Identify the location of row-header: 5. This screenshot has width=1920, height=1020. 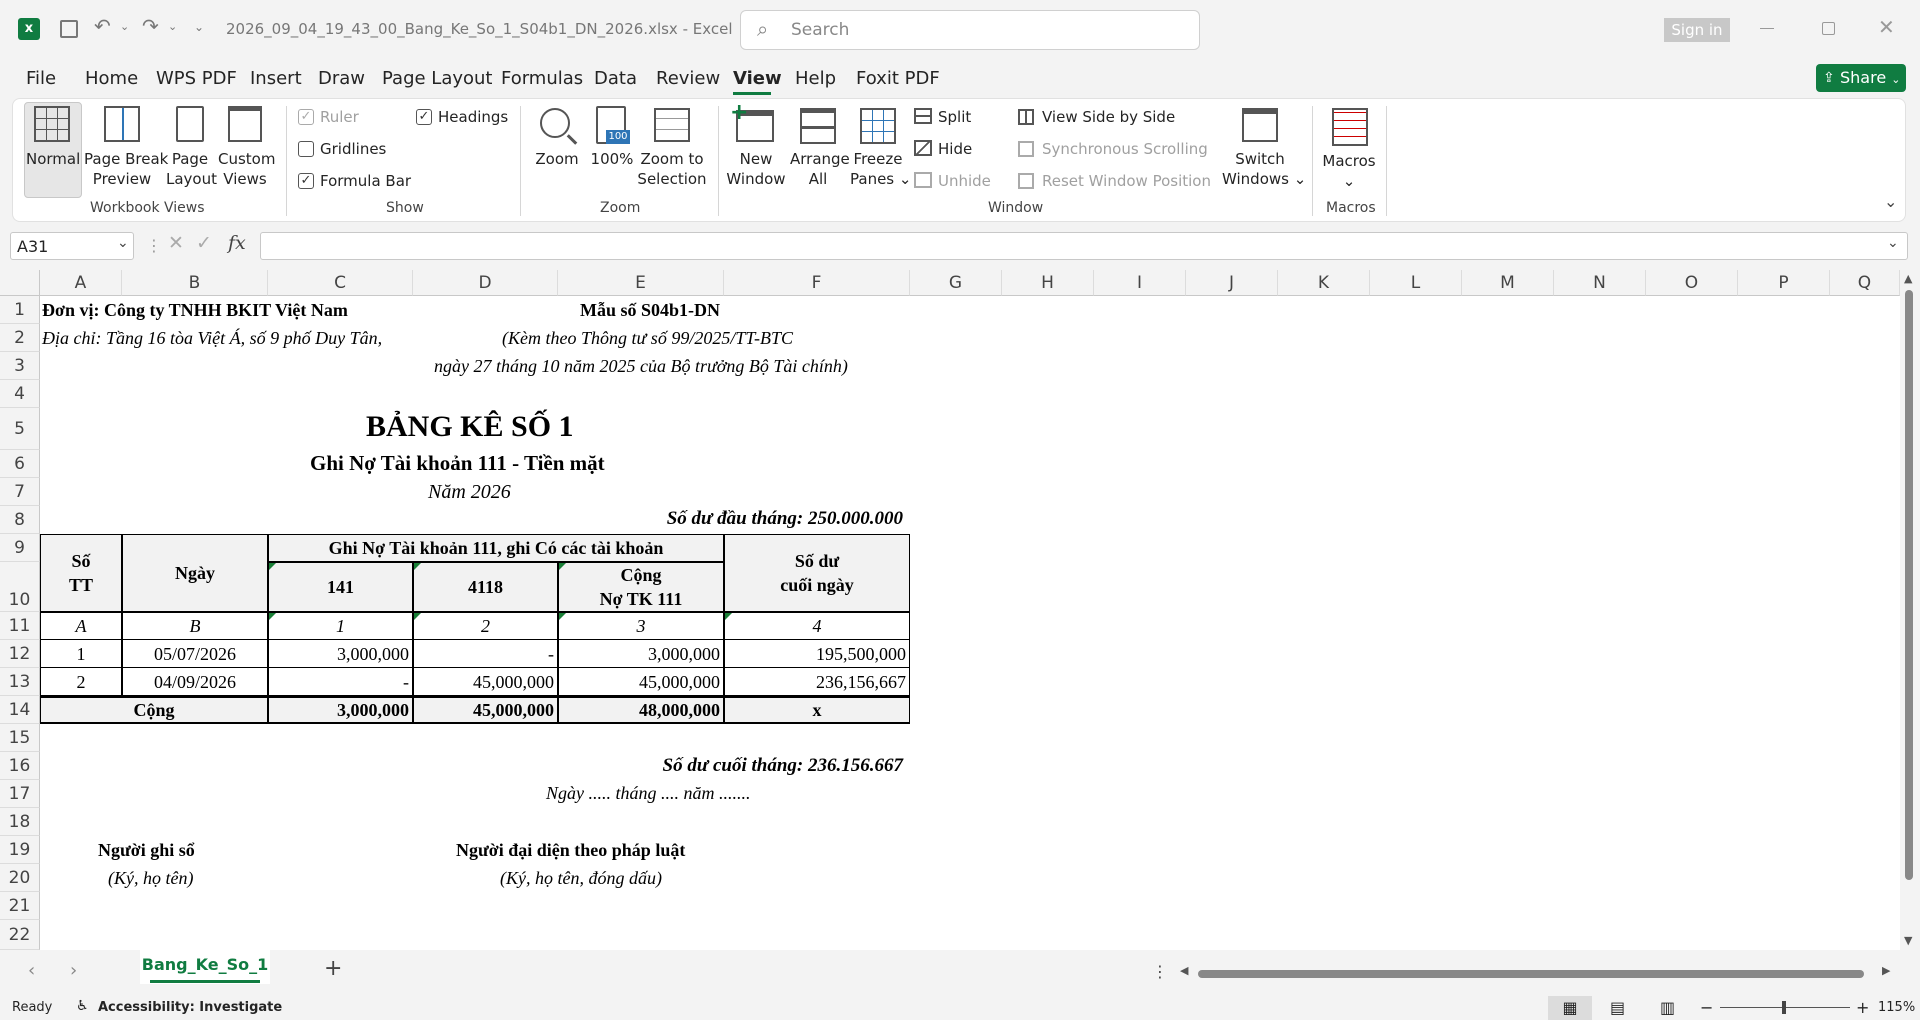
(20, 429).